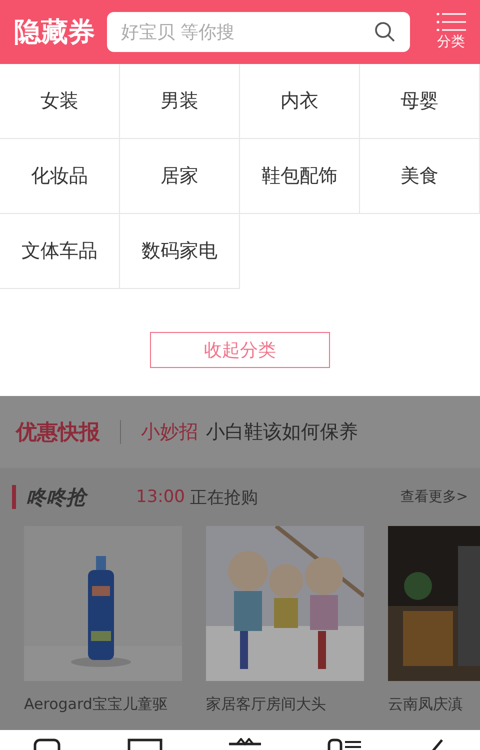 This screenshot has height=750, width=480. What do you see at coordinates (160, 497) in the screenshot?
I see `sale-time: 13:00` at bounding box center [160, 497].